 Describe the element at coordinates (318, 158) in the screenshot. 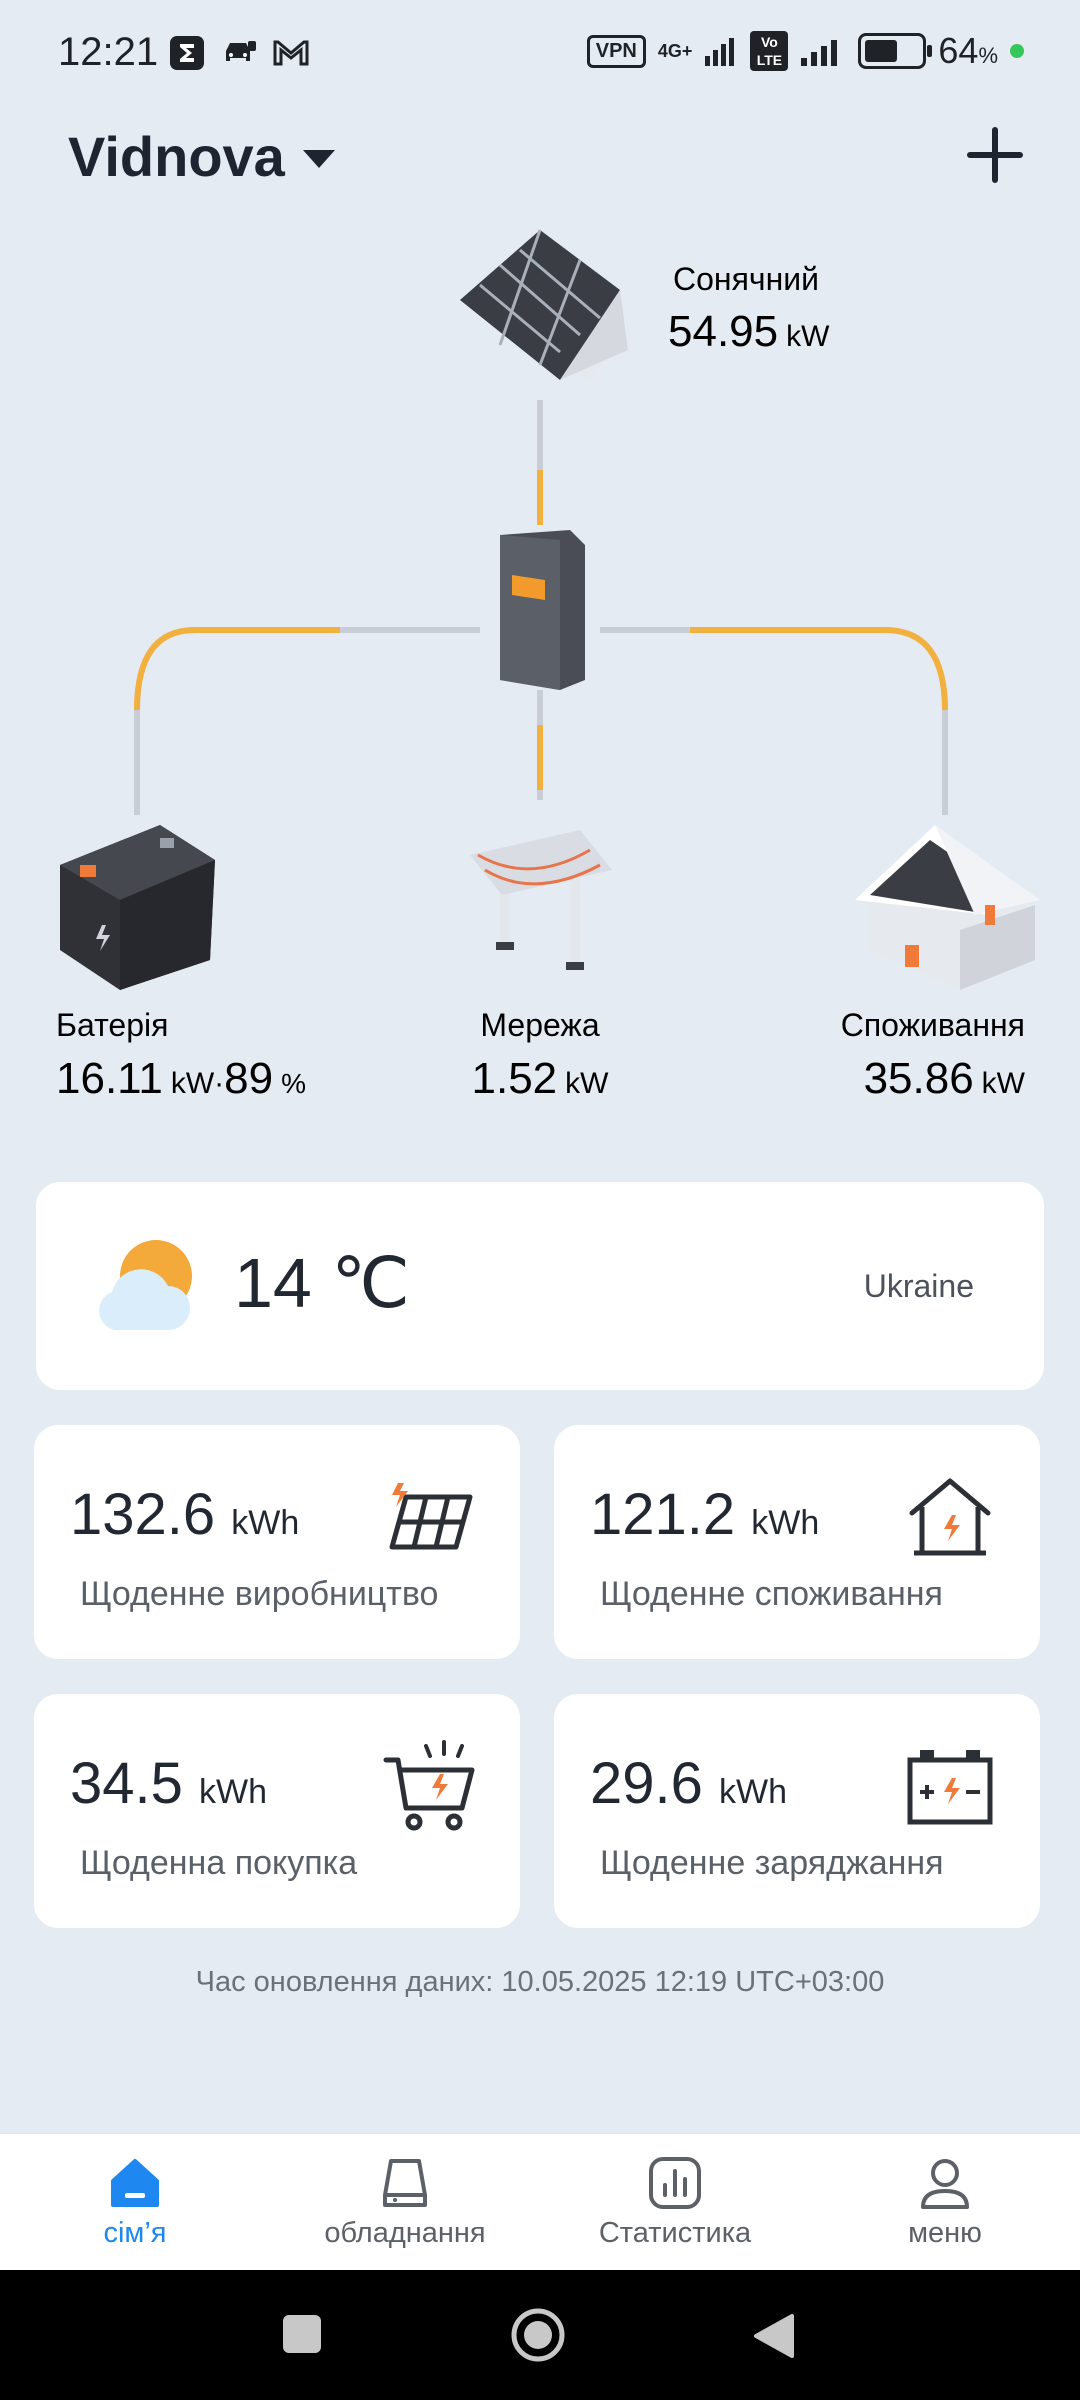

I see `chevron-down-icon` at that location.